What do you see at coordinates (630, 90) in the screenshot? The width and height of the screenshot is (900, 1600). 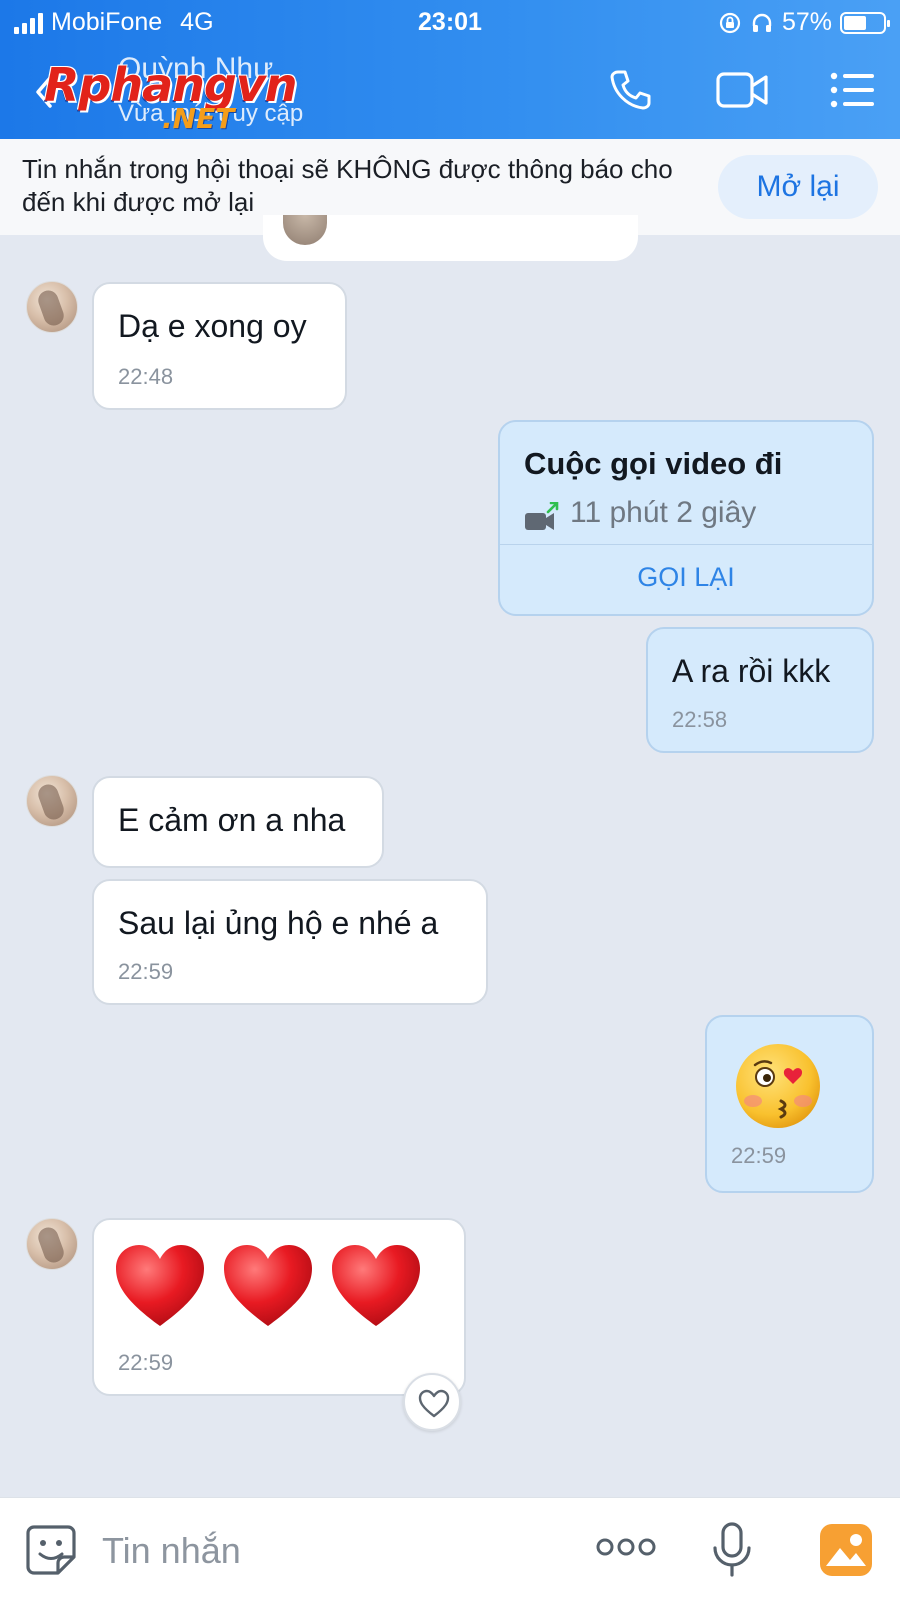 I see `phone-icon` at bounding box center [630, 90].